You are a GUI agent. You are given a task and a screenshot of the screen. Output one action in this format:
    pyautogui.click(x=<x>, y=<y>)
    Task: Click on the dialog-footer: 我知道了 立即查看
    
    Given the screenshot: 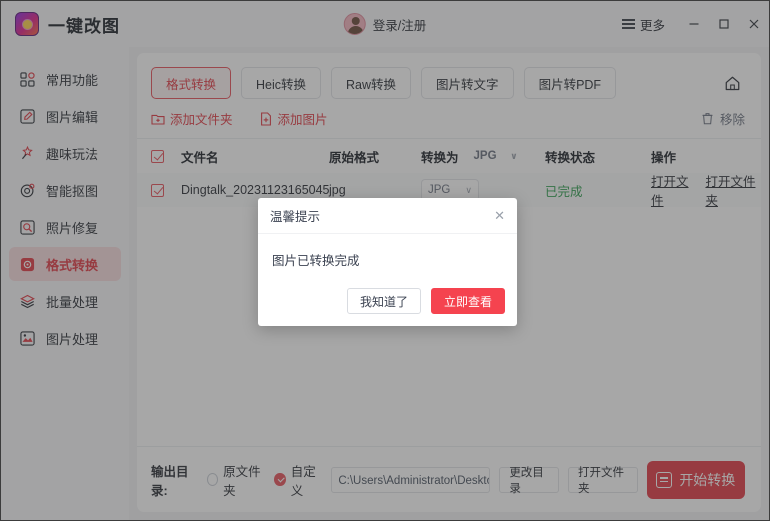 What is the action you would take?
    pyautogui.click(x=387, y=307)
    